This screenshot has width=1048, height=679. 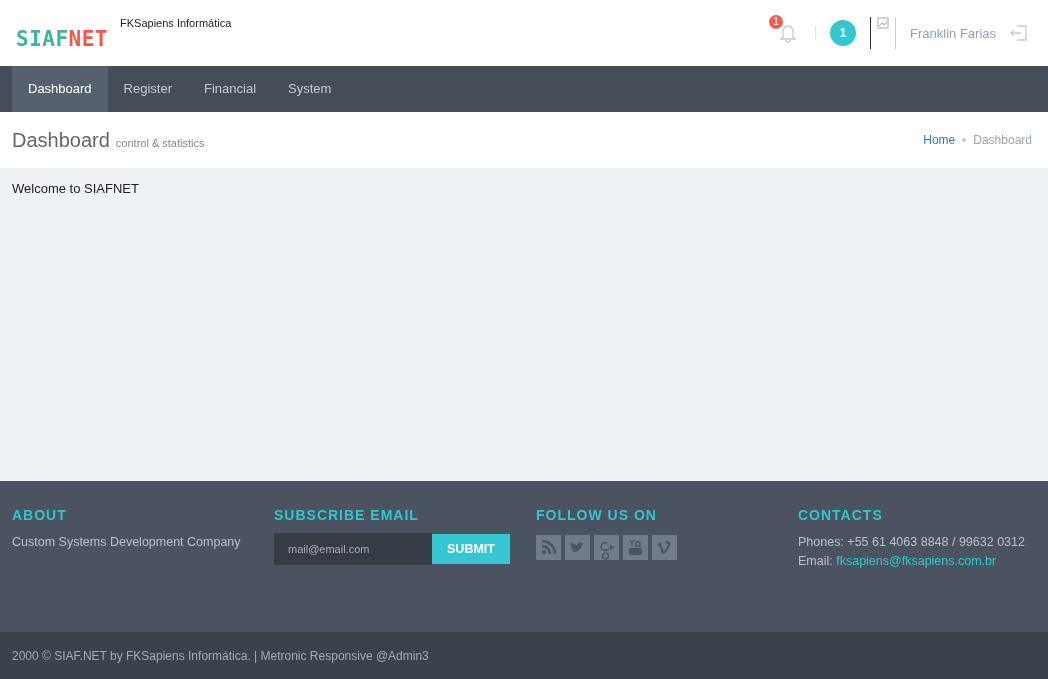 What do you see at coordinates (176, 23) in the screenshot?
I see `company-name: FKSapiens Informática` at bounding box center [176, 23].